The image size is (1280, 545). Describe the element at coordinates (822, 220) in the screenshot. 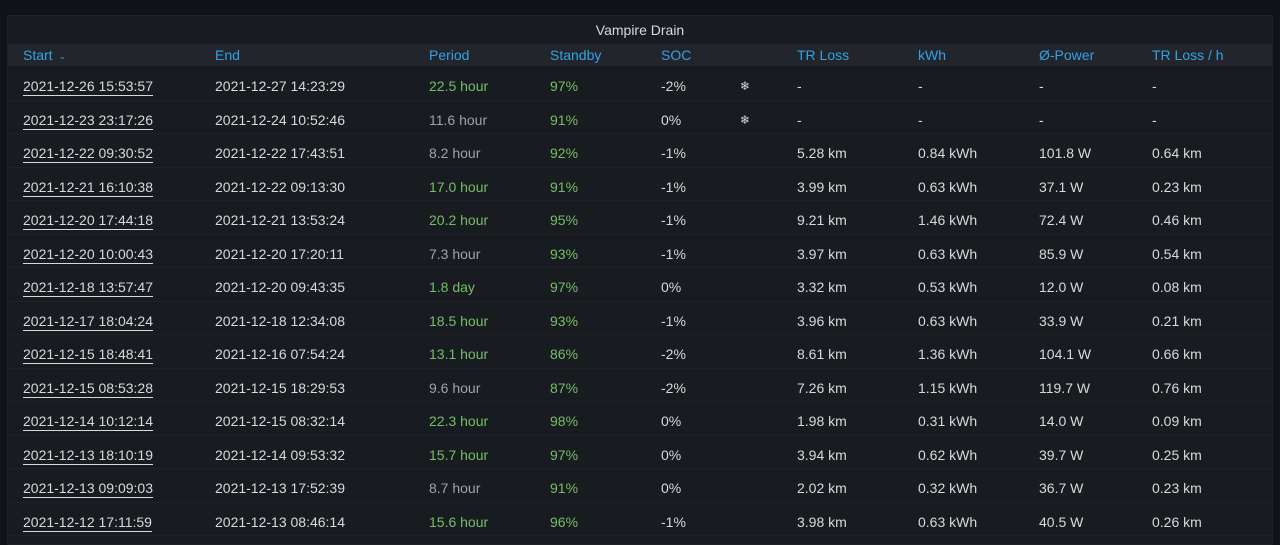

I see `cell-tr-loss: 9.21 km` at that location.